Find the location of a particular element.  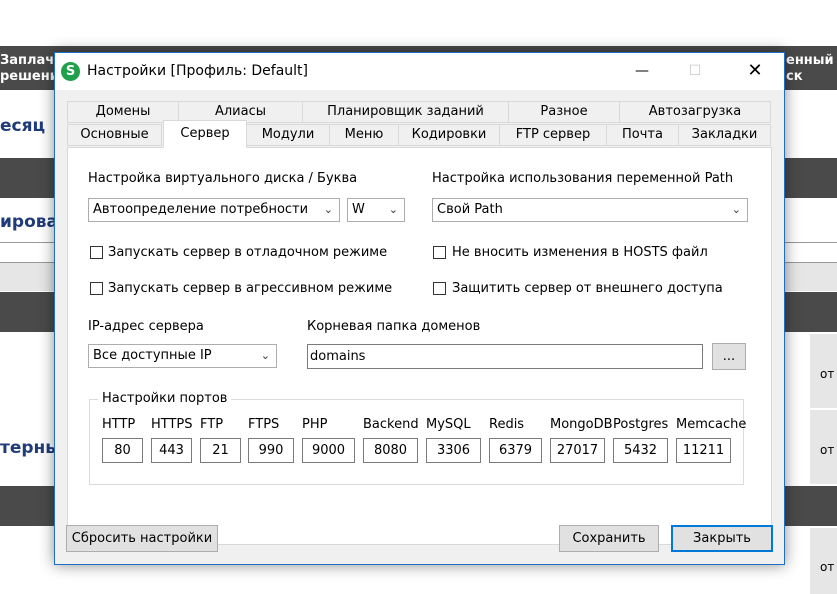

background-side-text-1: есяц is located at coordinates (23, 126).